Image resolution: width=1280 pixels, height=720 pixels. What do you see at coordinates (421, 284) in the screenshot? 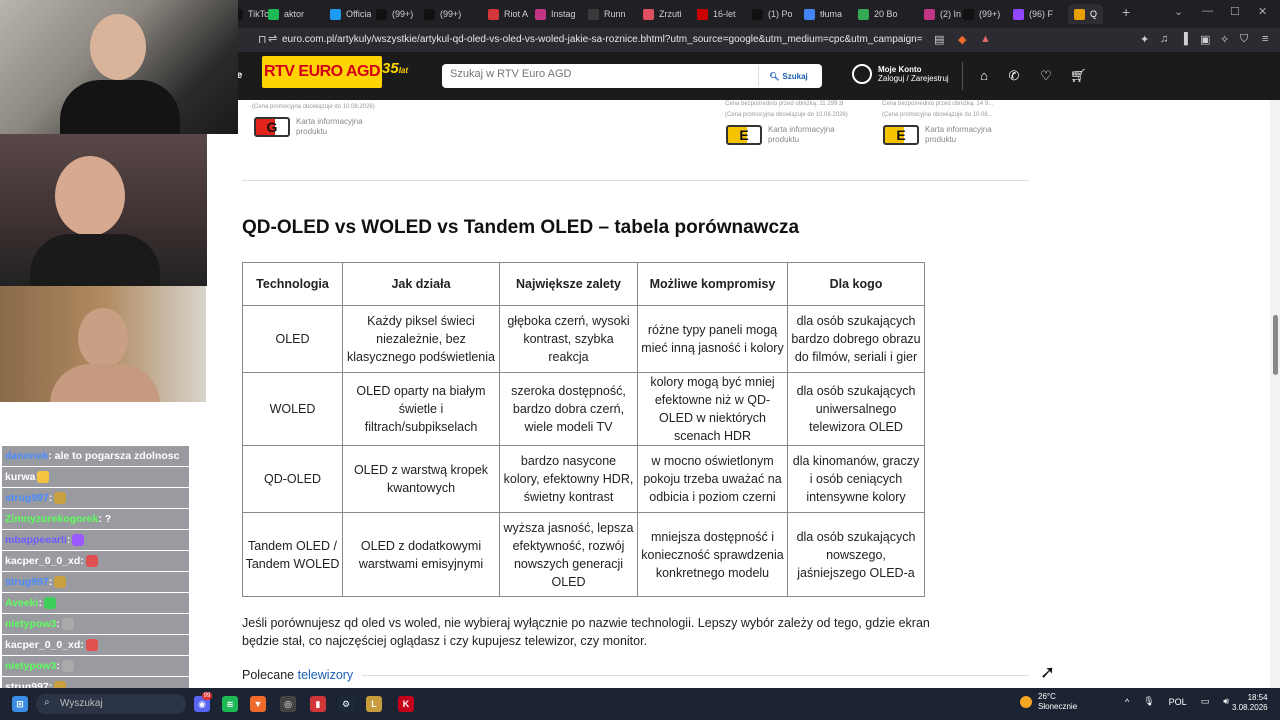
I see `column-header: Jak działa` at bounding box center [421, 284].